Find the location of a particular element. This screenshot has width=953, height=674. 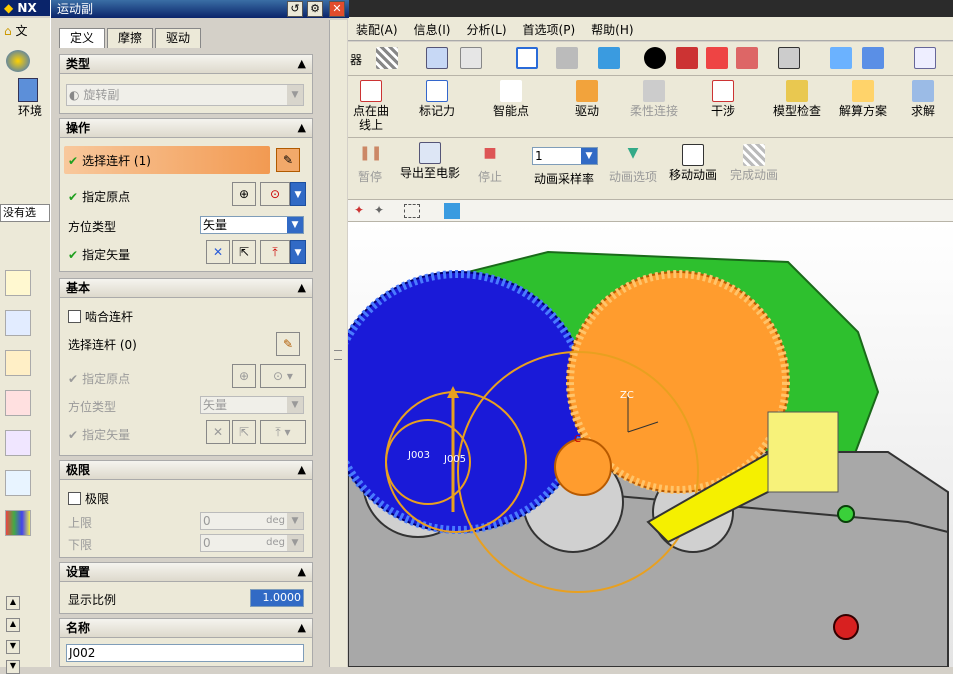

menu-preferences: 首选项(P) is located at coordinates (549, 29).